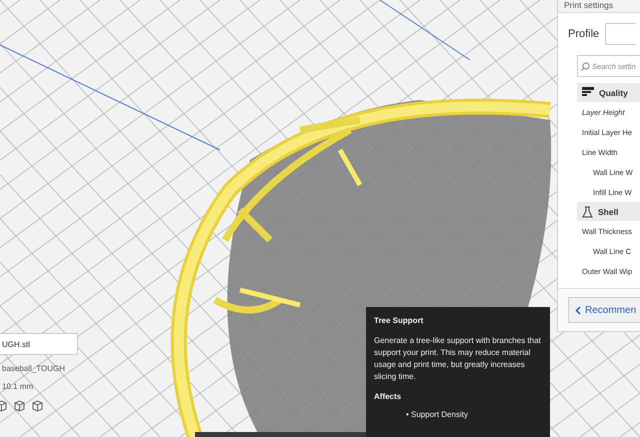 The height and width of the screenshot is (437, 640). I want to click on search-icon, so click(585, 66).